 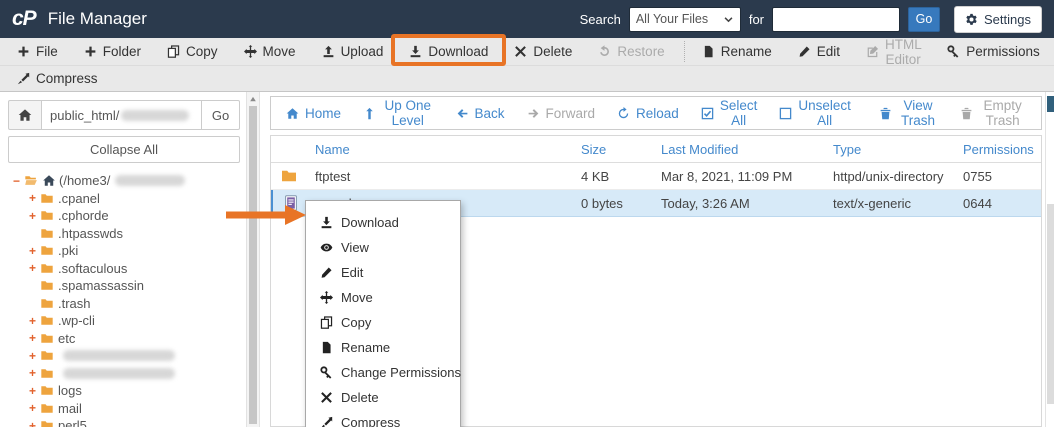 I want to click on editsq-icon, so click(x=872, y=51).